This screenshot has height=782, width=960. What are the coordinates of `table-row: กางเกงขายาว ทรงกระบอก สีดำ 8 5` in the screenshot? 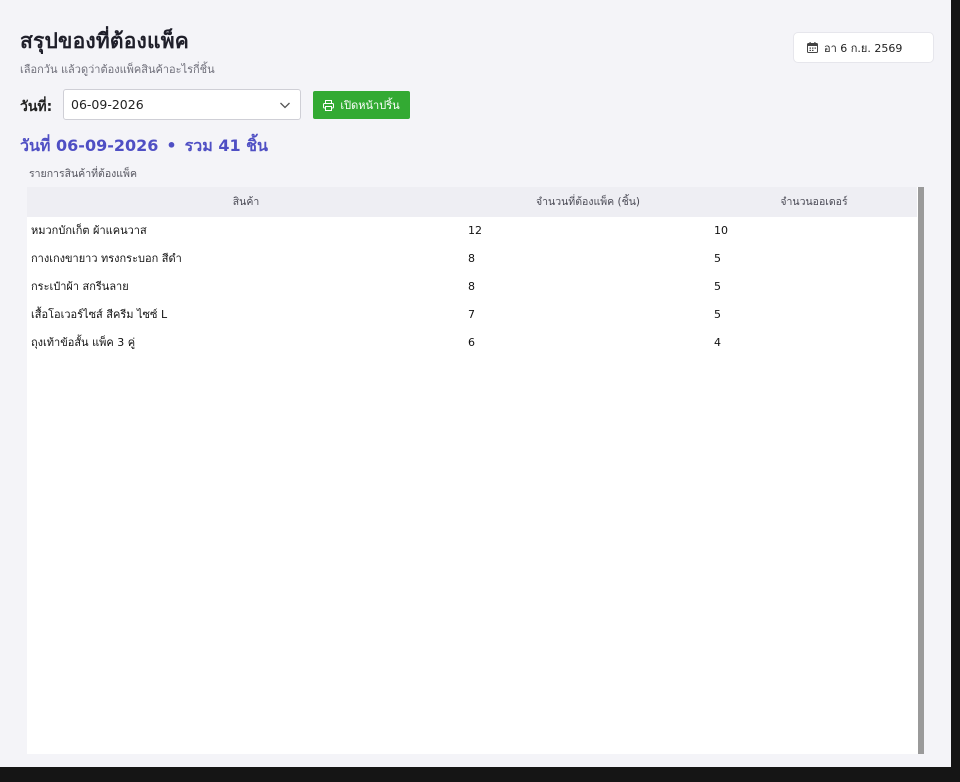 It's located at (472, 259).